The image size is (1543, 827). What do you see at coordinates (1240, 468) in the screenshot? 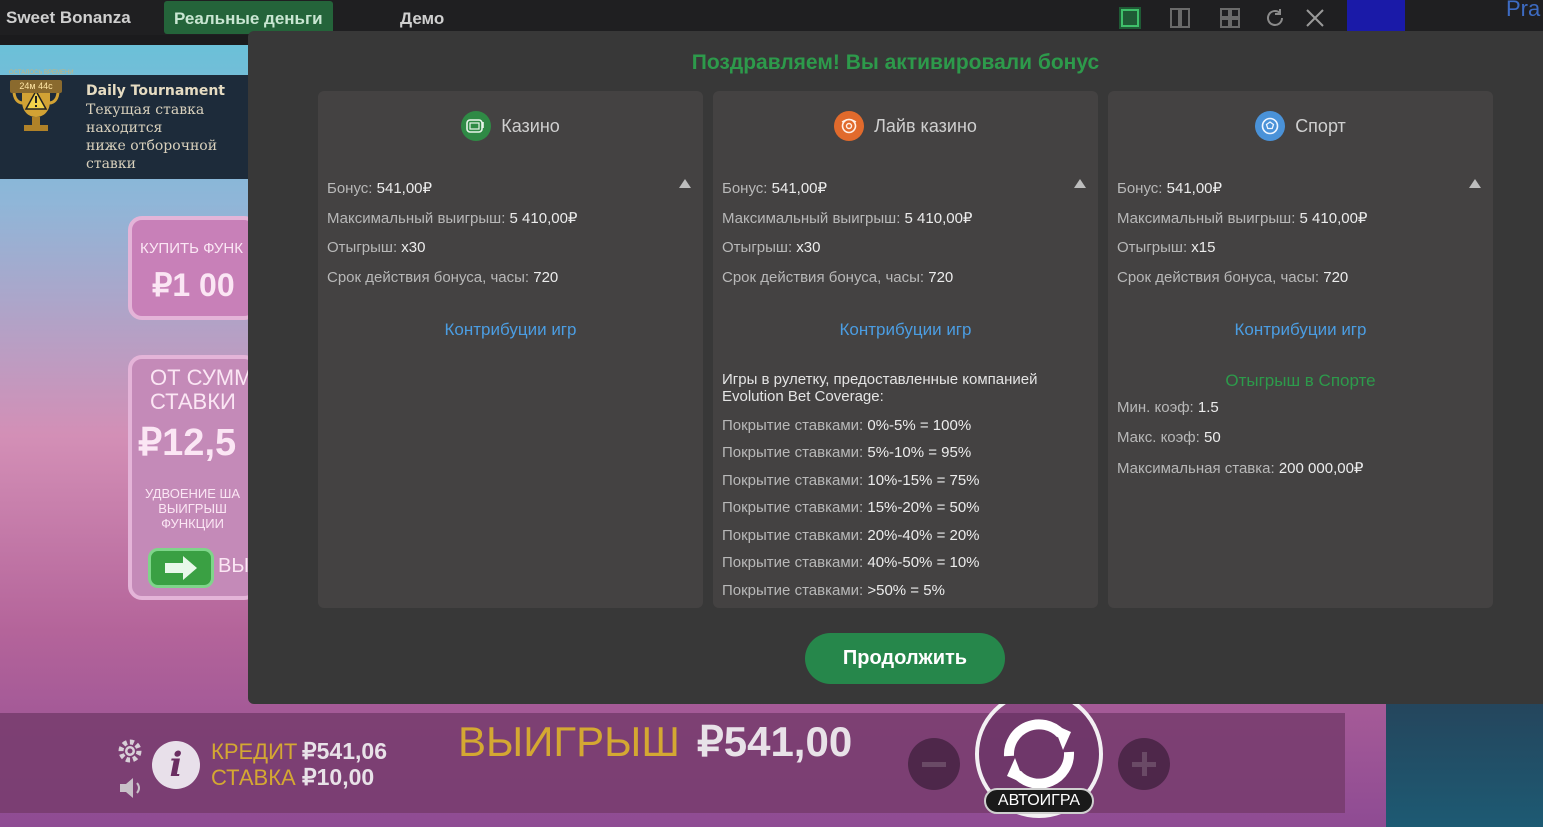
I see `max-stake-row: Максимальная ставка: 200 000,00₽` at bounding box center [1240, 468].